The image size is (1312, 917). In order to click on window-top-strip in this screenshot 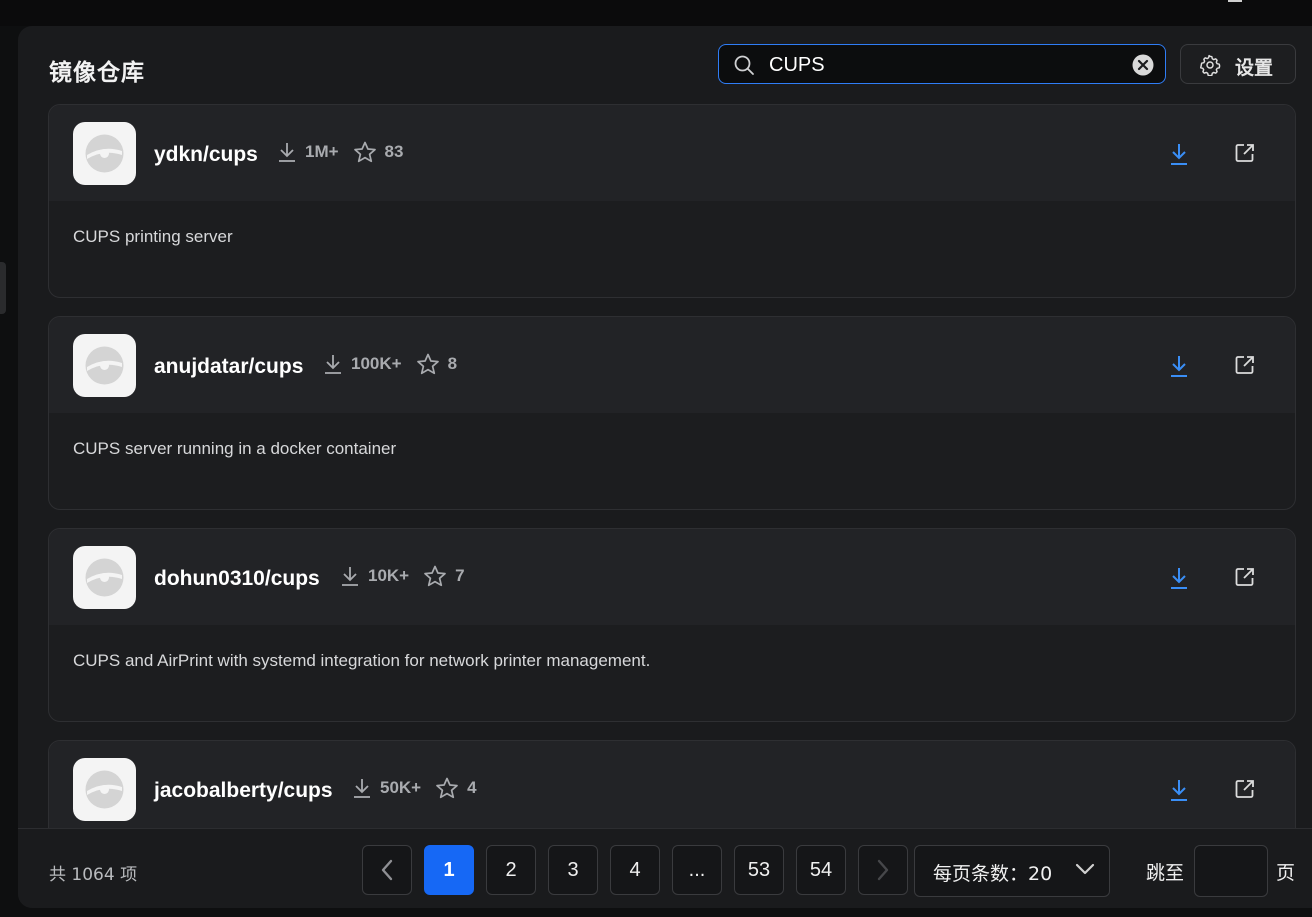, I will do `click(656, 13)`.